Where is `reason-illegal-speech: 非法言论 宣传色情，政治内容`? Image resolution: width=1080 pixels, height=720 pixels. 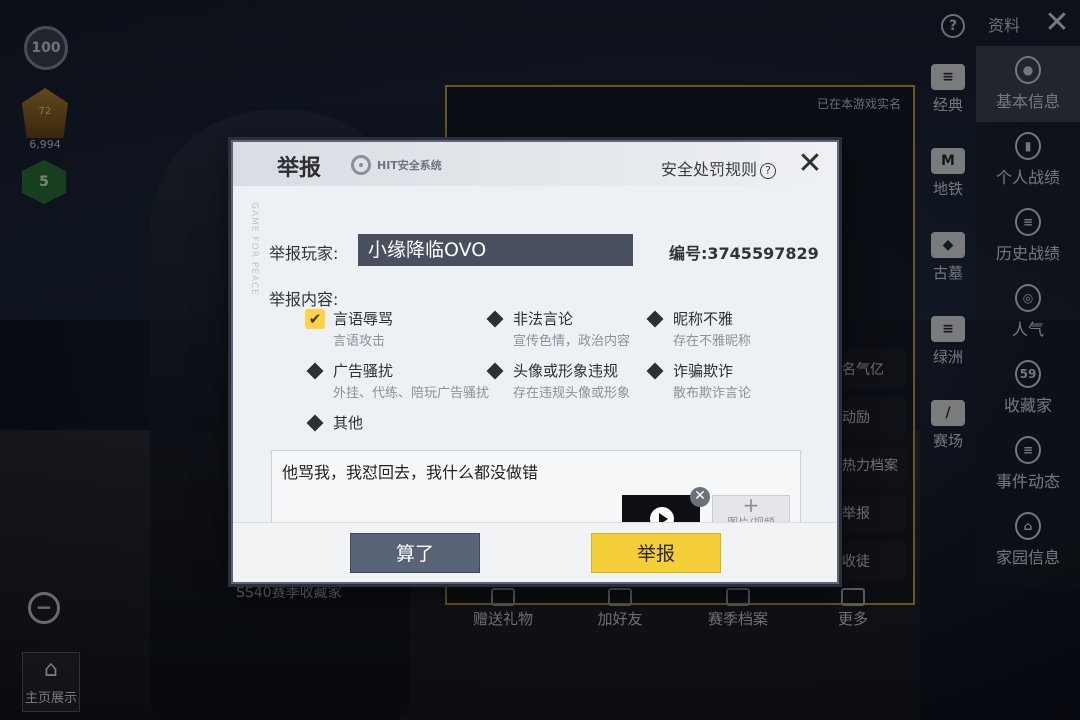 reason-illegal-speech: 非法言论 宣传色情，政治内容 is located at coordinates (575, 328).